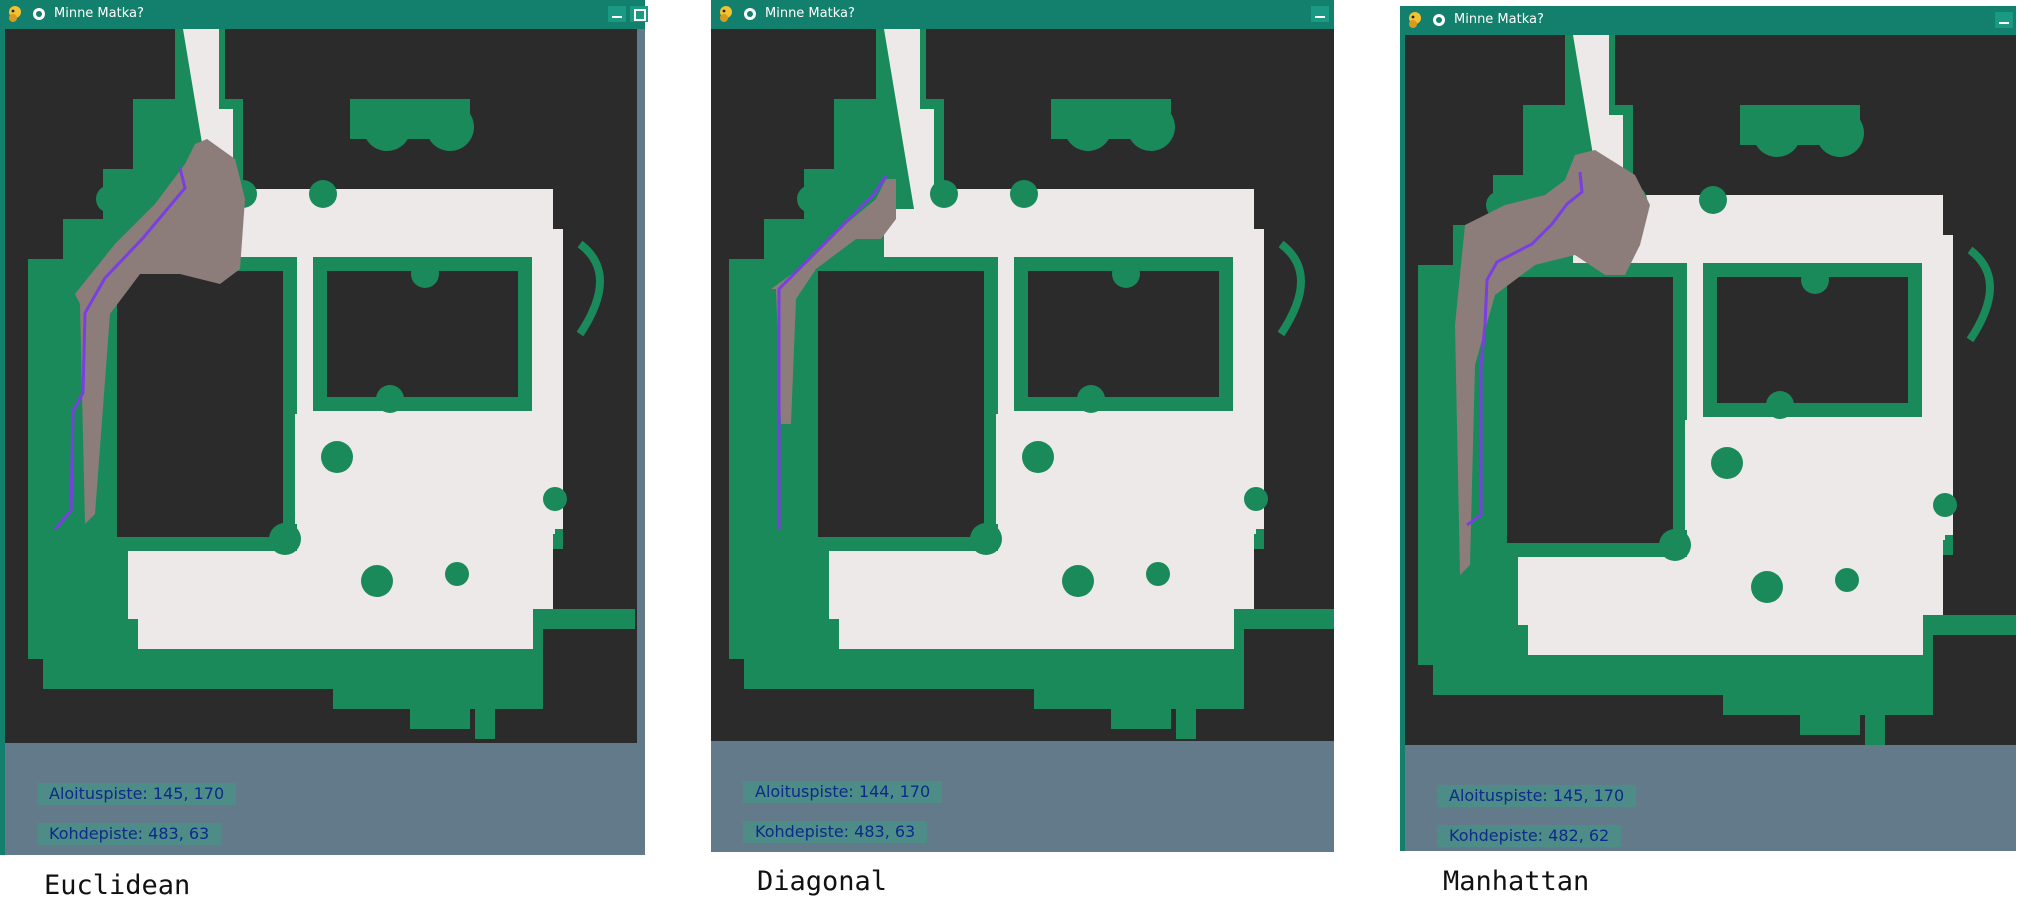 The width and height of the screenshot is (2031, 919). What do you see at coordinates (641, 386) in the screenshot?
I see `window-border` at bounding box center [641, 386].